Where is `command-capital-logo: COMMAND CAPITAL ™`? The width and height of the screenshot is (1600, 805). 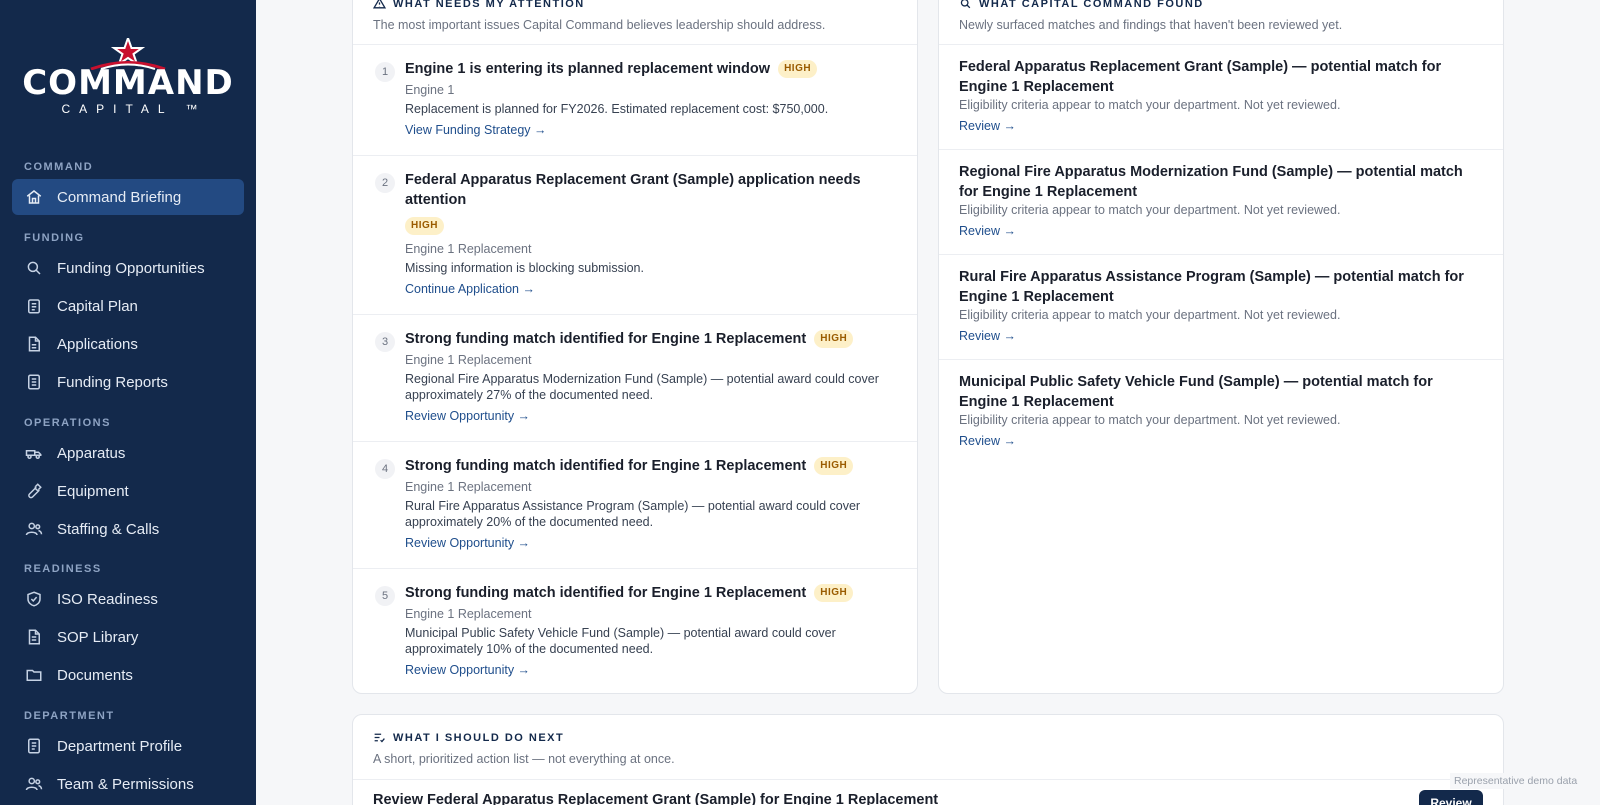
command-capital-logo: COMMAND CAPITAL ™ is located at coordinates (128, 84).